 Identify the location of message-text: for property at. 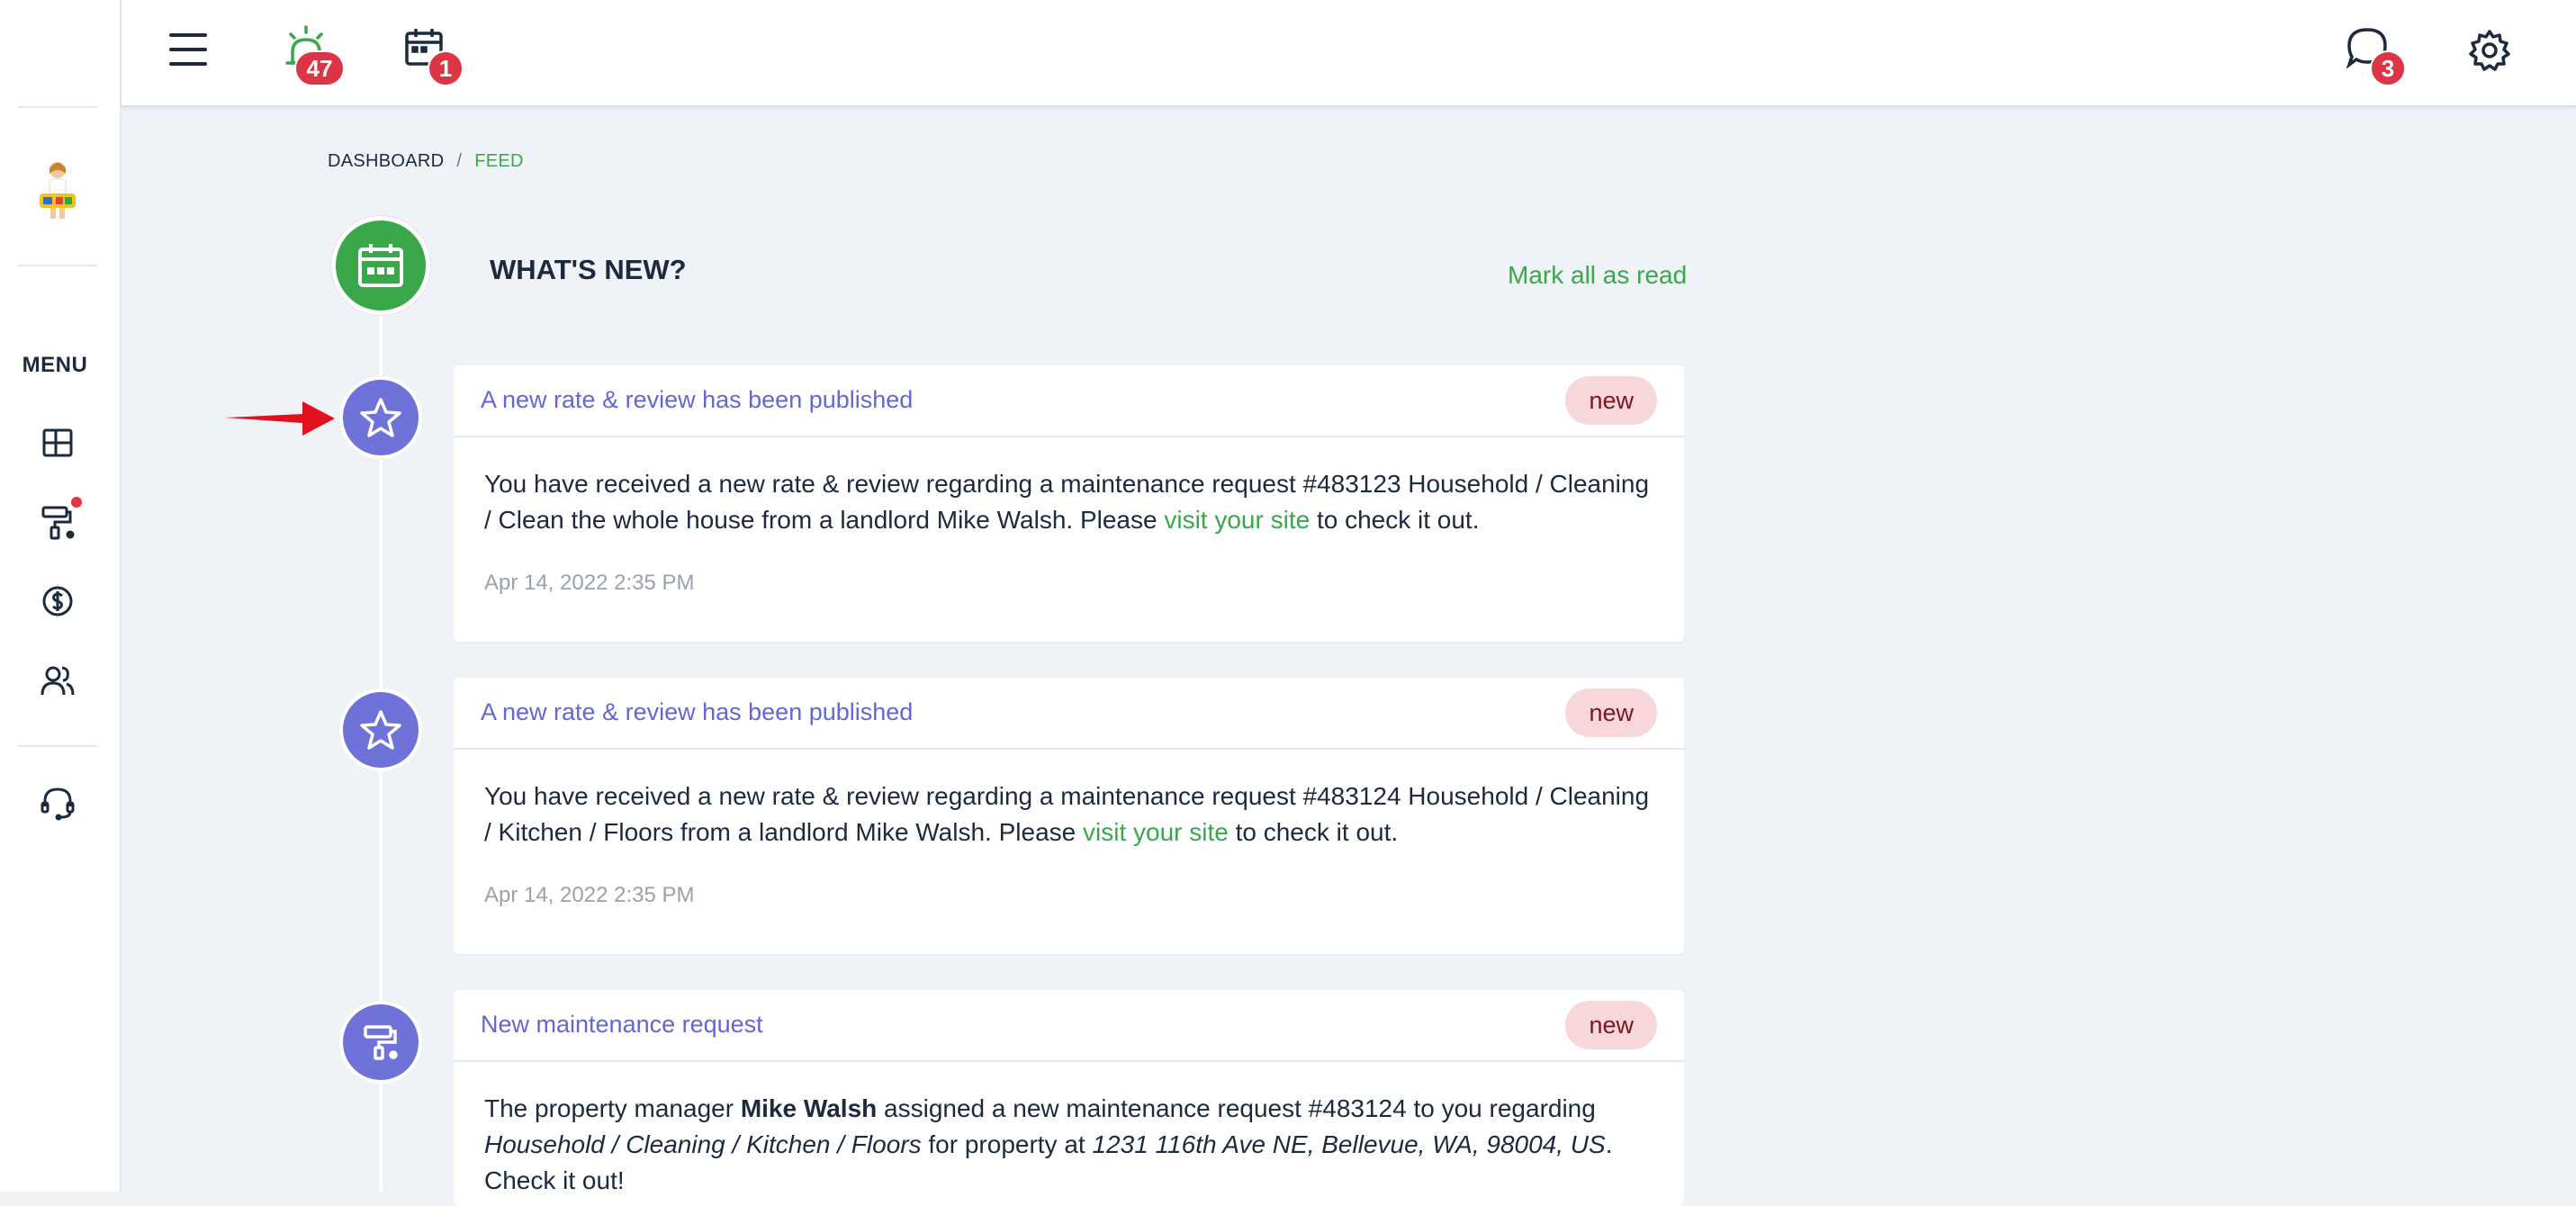
(1007, 1144).